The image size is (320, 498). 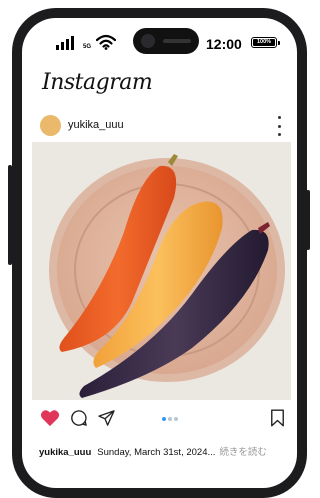 I want to click on carousel-dot-active, so click(x=164, y=419).